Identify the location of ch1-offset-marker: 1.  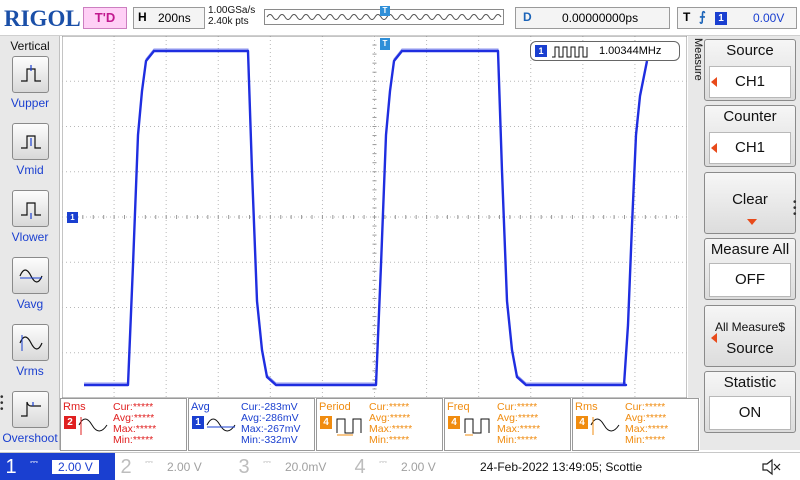
(72, 217).